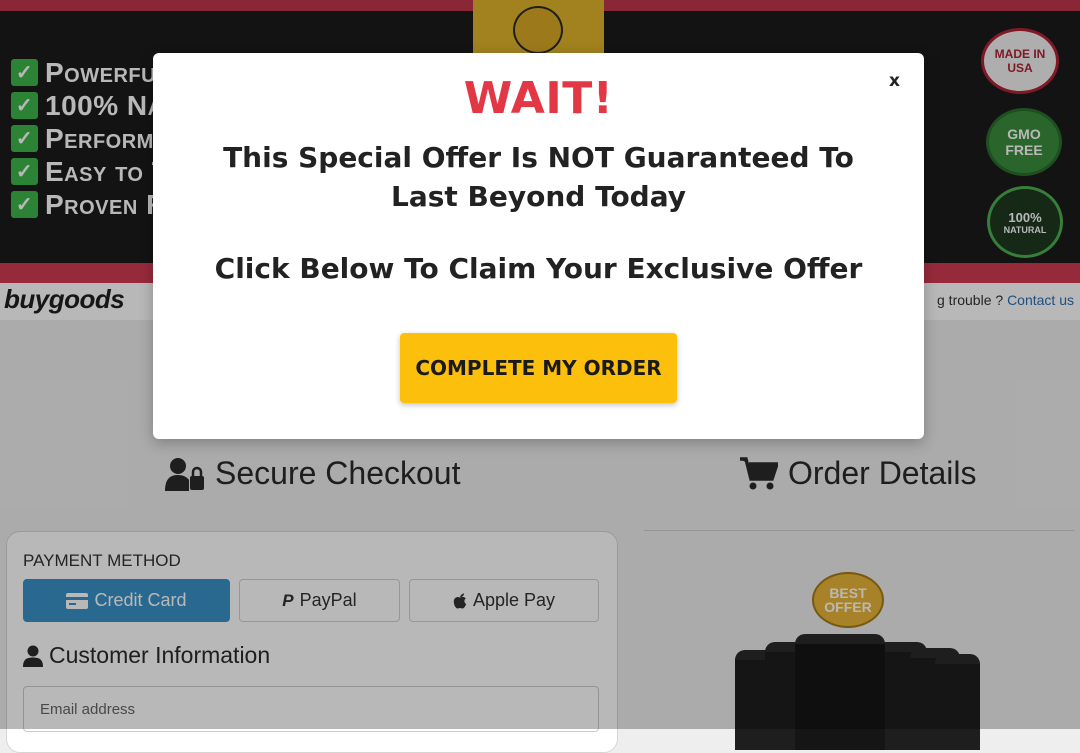 This screenshot has width=1080, height=753. What do you see at coordinates (538, 98) in the screenshot?
I see `modal-heading: WAIT!` at bounding box center [538, 98].